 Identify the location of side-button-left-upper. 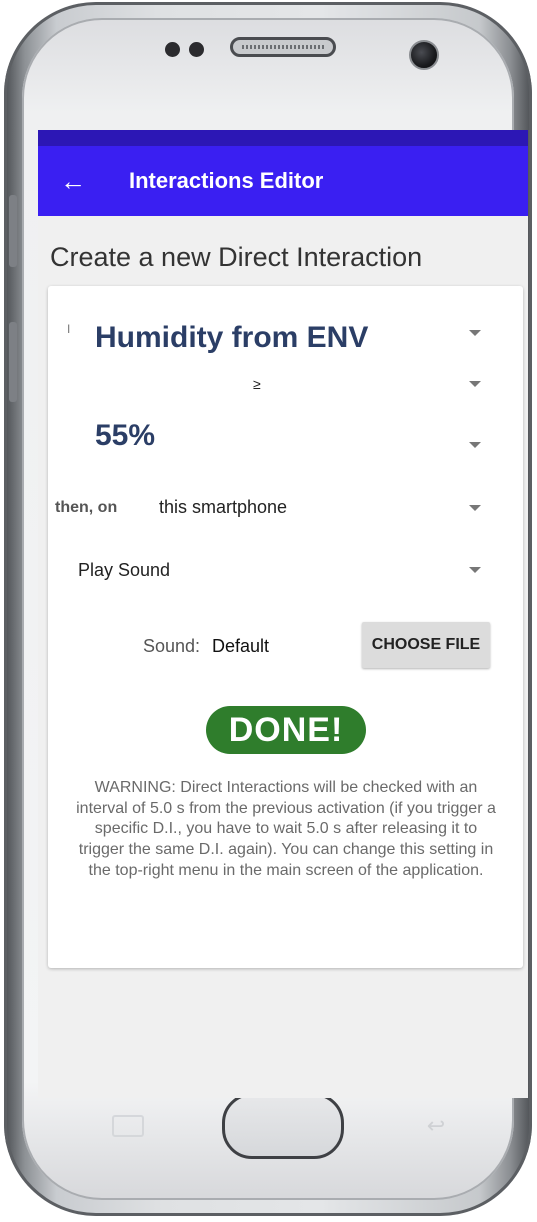
(13, 231).